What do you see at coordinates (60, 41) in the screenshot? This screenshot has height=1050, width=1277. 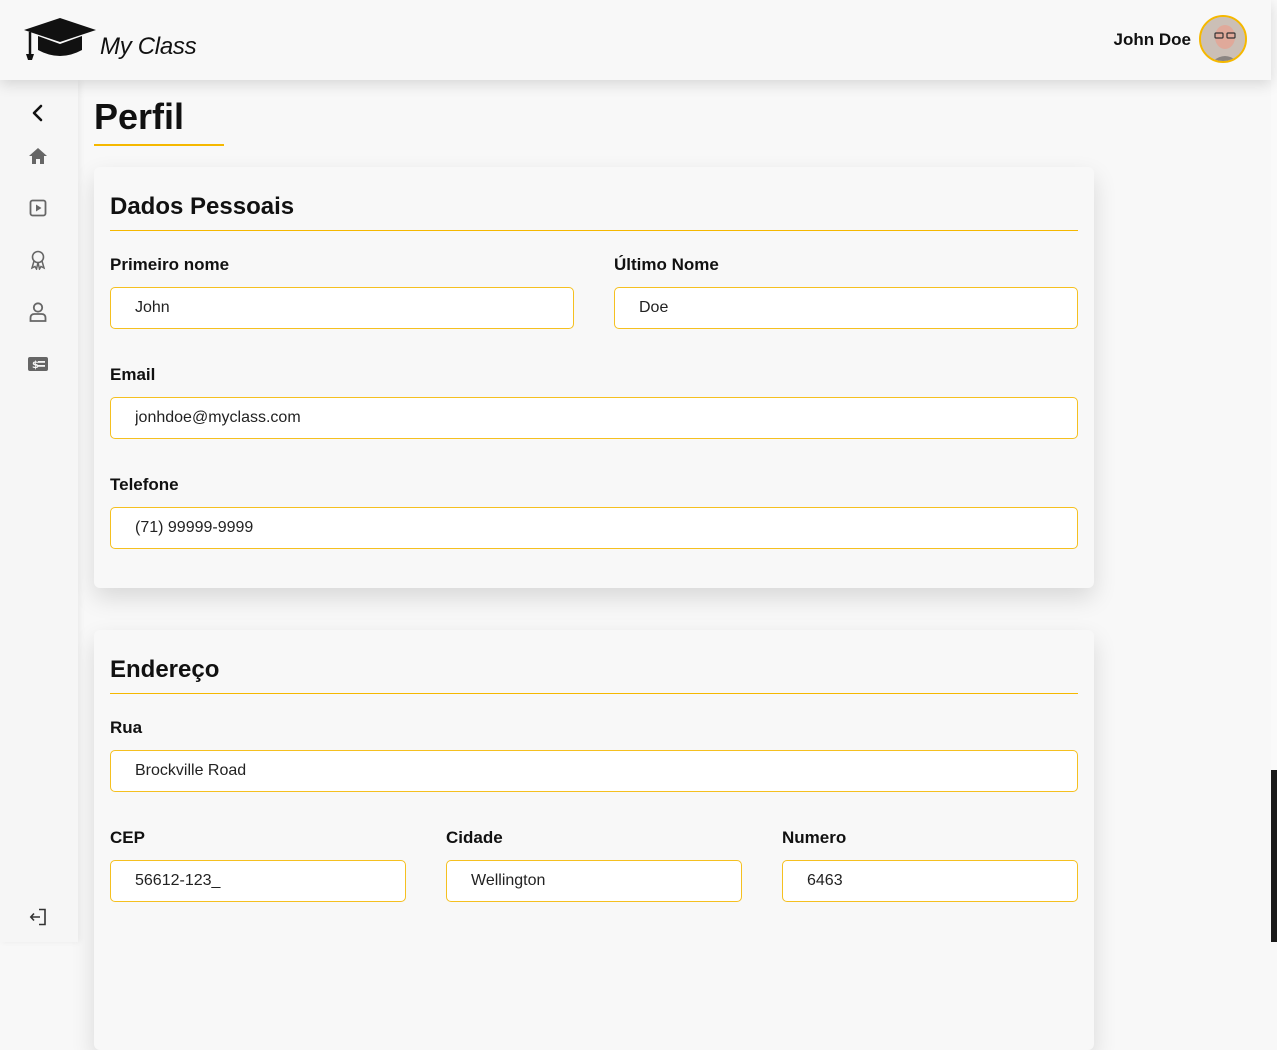 I see `graduation-cap-icon` at bounding box center [60, 41].